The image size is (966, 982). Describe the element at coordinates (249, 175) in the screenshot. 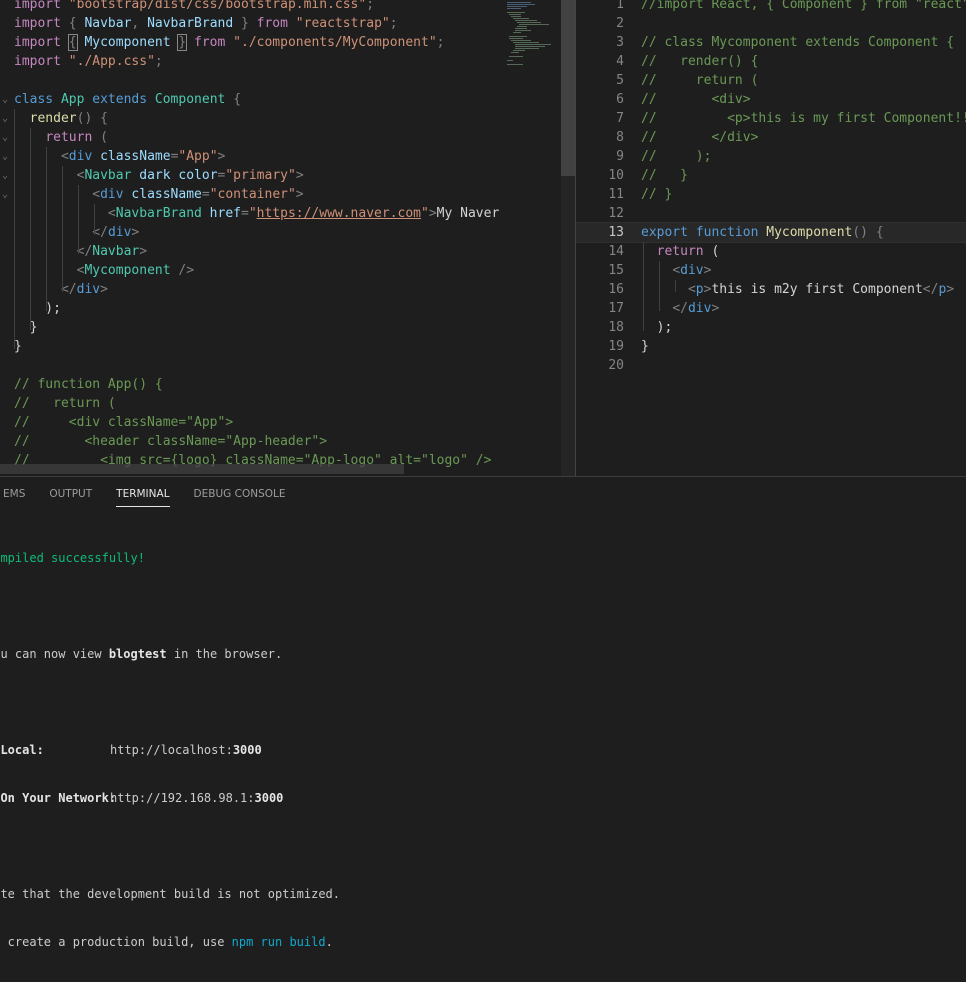

I see `code-line: ⌄ <Navbar dark color="primary">` at that location.